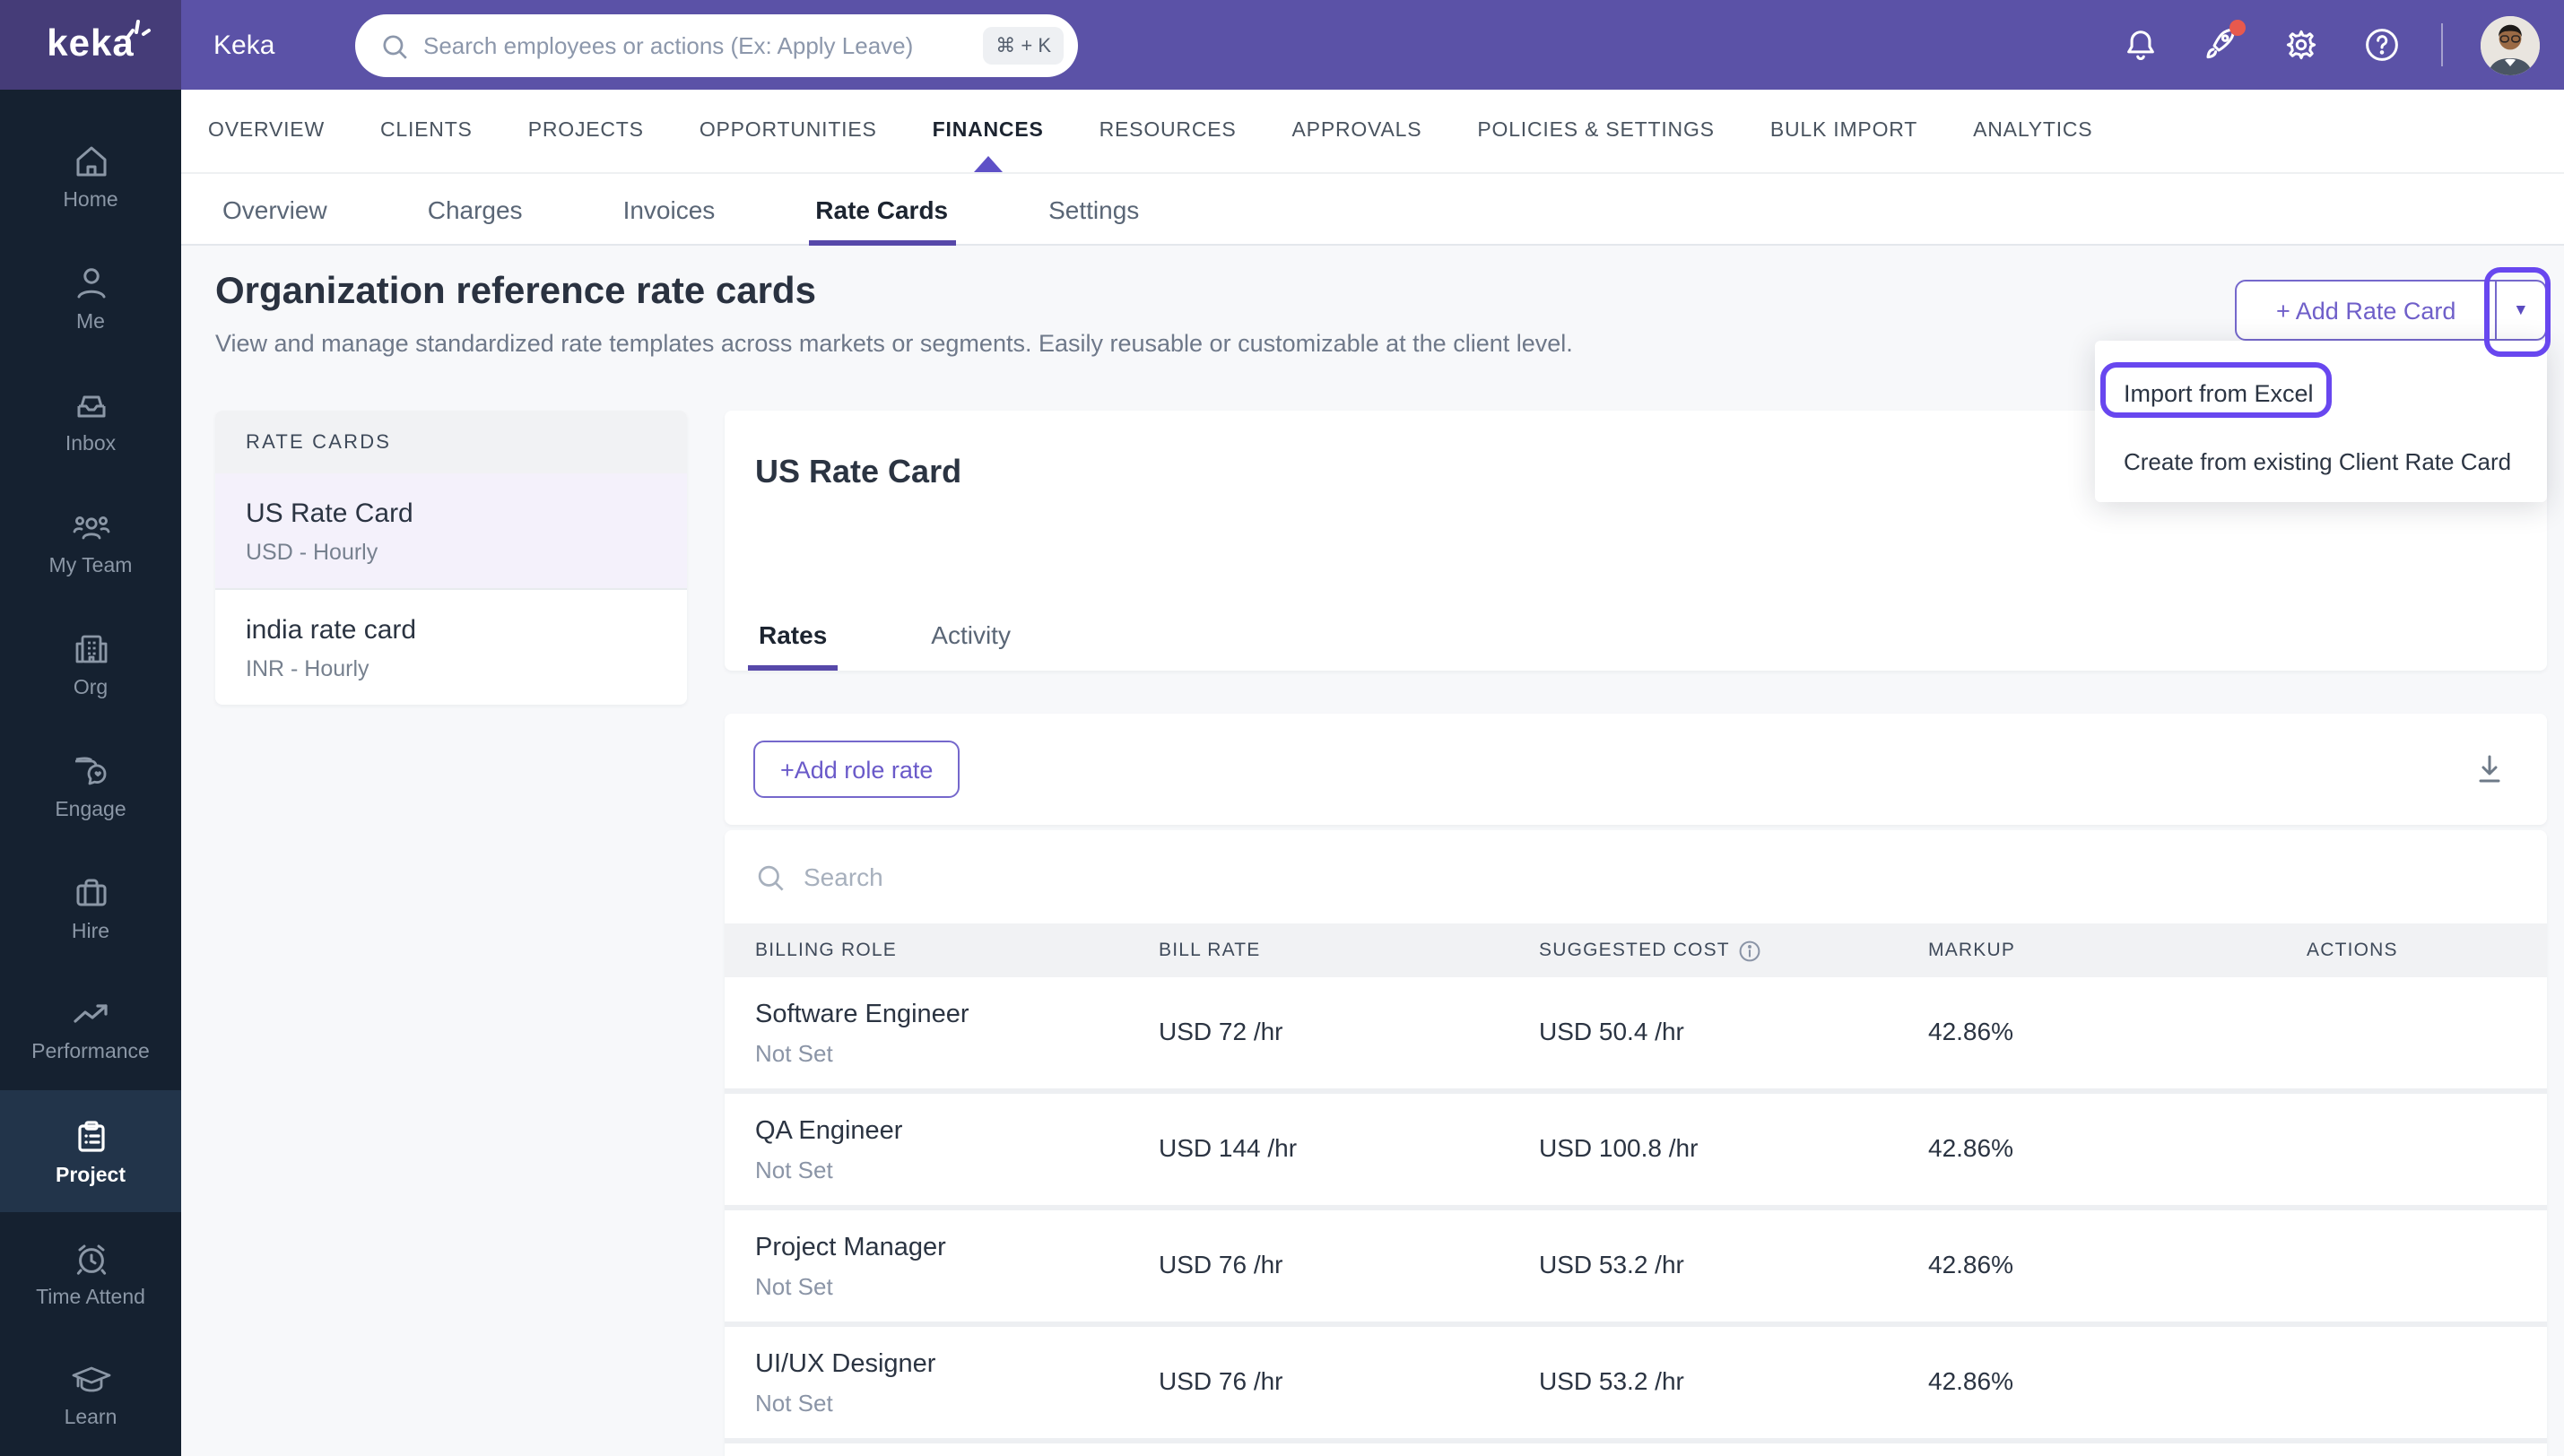 This screenshot has height=1456, width=2564. I want to click on notifications-bell-icon, so click(2140, 44).